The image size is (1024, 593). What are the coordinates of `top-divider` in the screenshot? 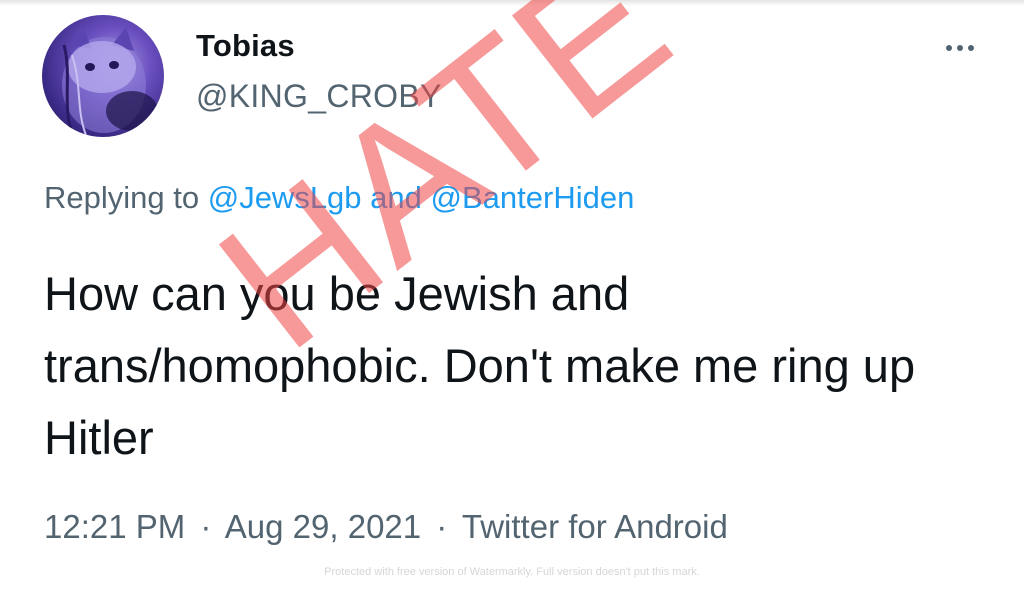 It's located at (512, 3).